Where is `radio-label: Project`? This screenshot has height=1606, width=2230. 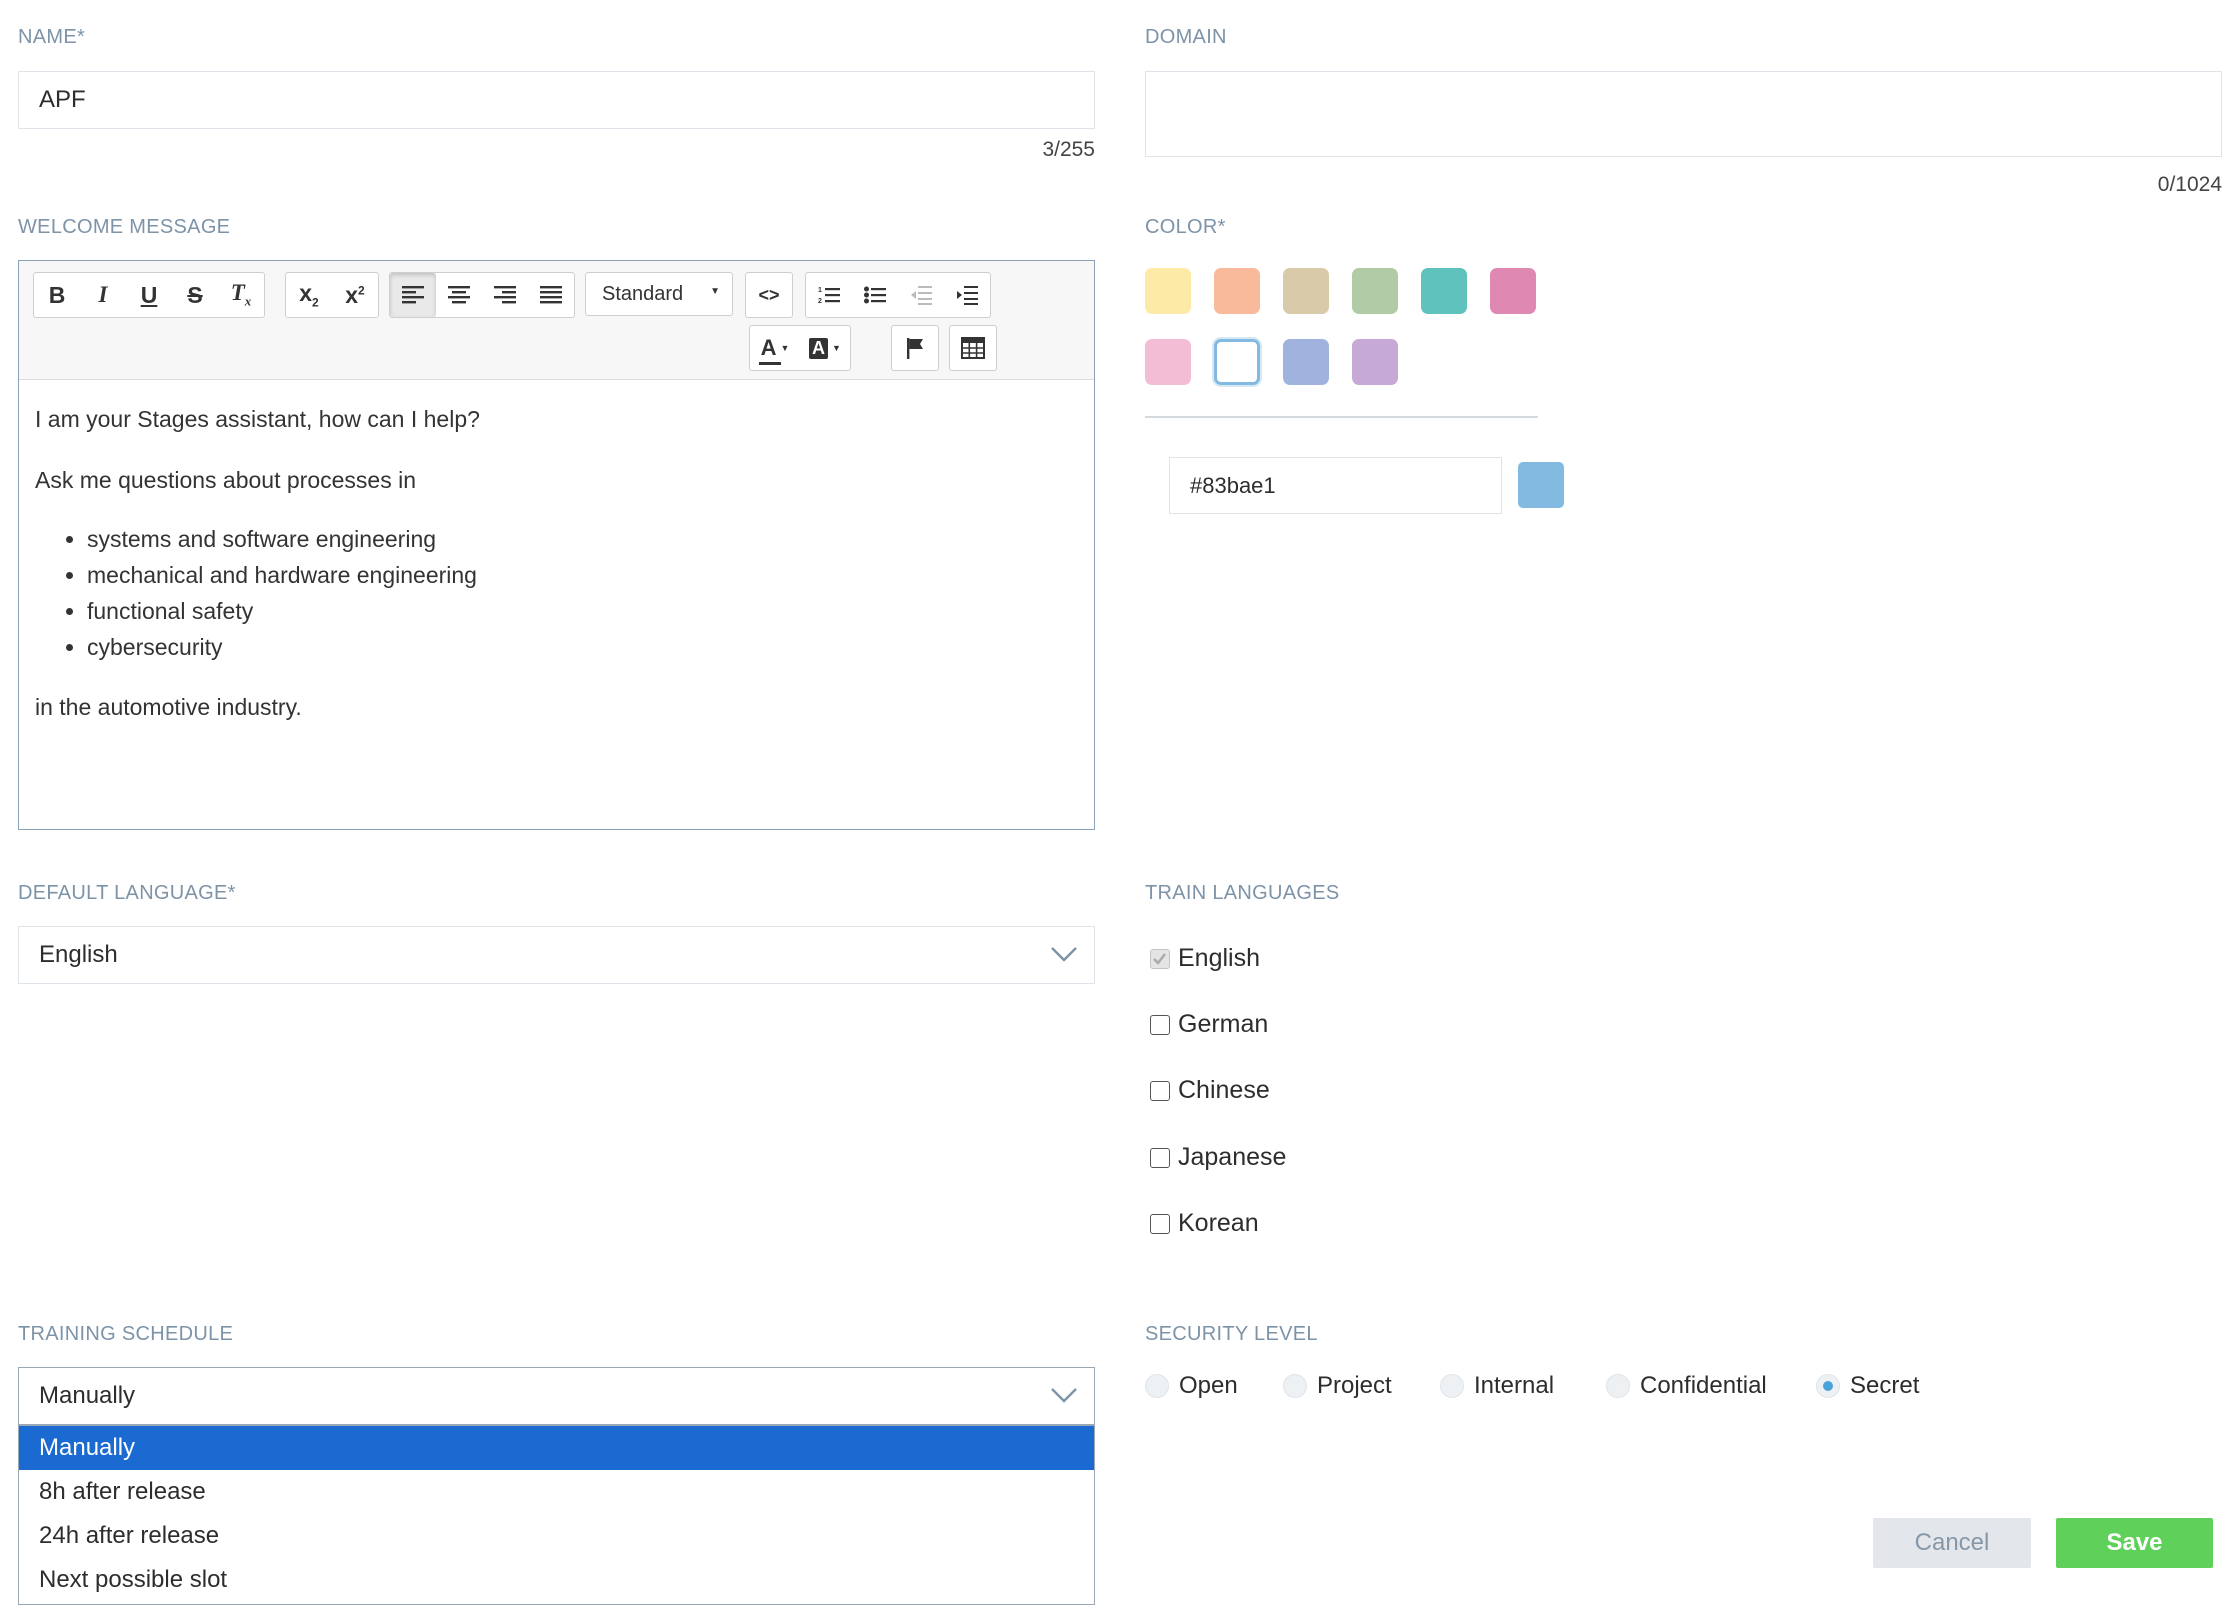
radio-label: Project is located at coordinates (1354, 1385).